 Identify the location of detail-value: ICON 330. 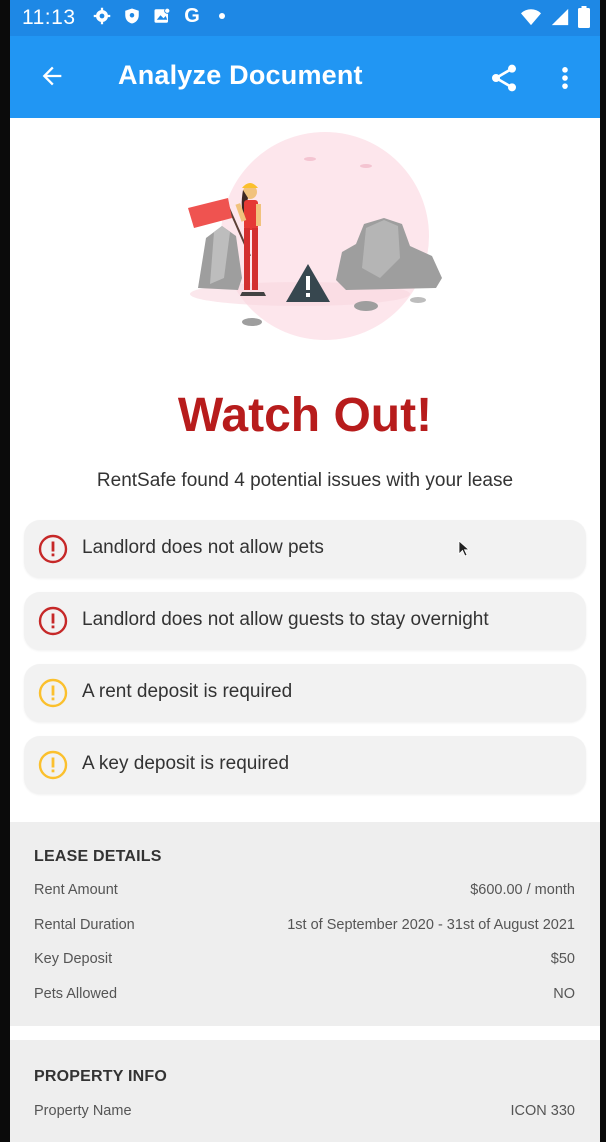
(542, 1111).